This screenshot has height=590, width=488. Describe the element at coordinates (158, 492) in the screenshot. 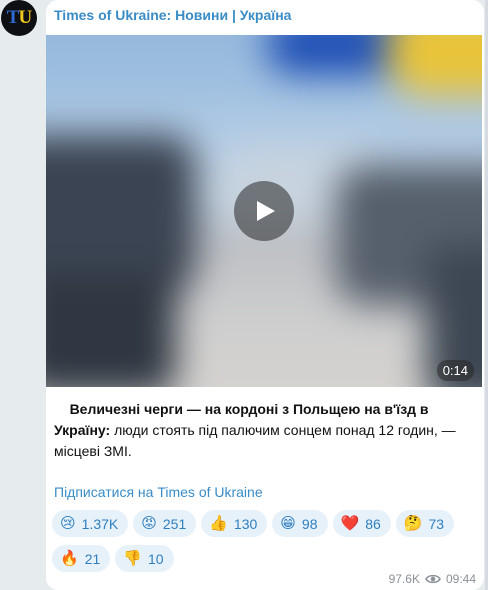

I see `subscribe-link: Підписатися на Times of Ukraine` at that location.